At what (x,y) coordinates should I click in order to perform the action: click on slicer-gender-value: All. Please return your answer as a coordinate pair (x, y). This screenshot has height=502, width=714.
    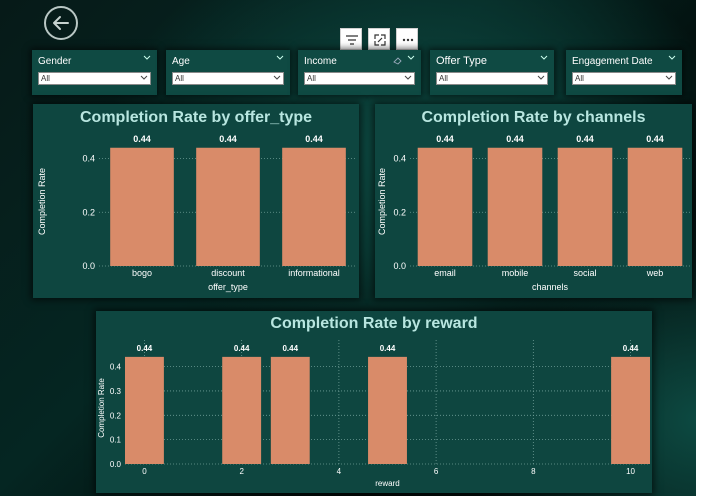
    Looking at the image, I should click on (45, 78).